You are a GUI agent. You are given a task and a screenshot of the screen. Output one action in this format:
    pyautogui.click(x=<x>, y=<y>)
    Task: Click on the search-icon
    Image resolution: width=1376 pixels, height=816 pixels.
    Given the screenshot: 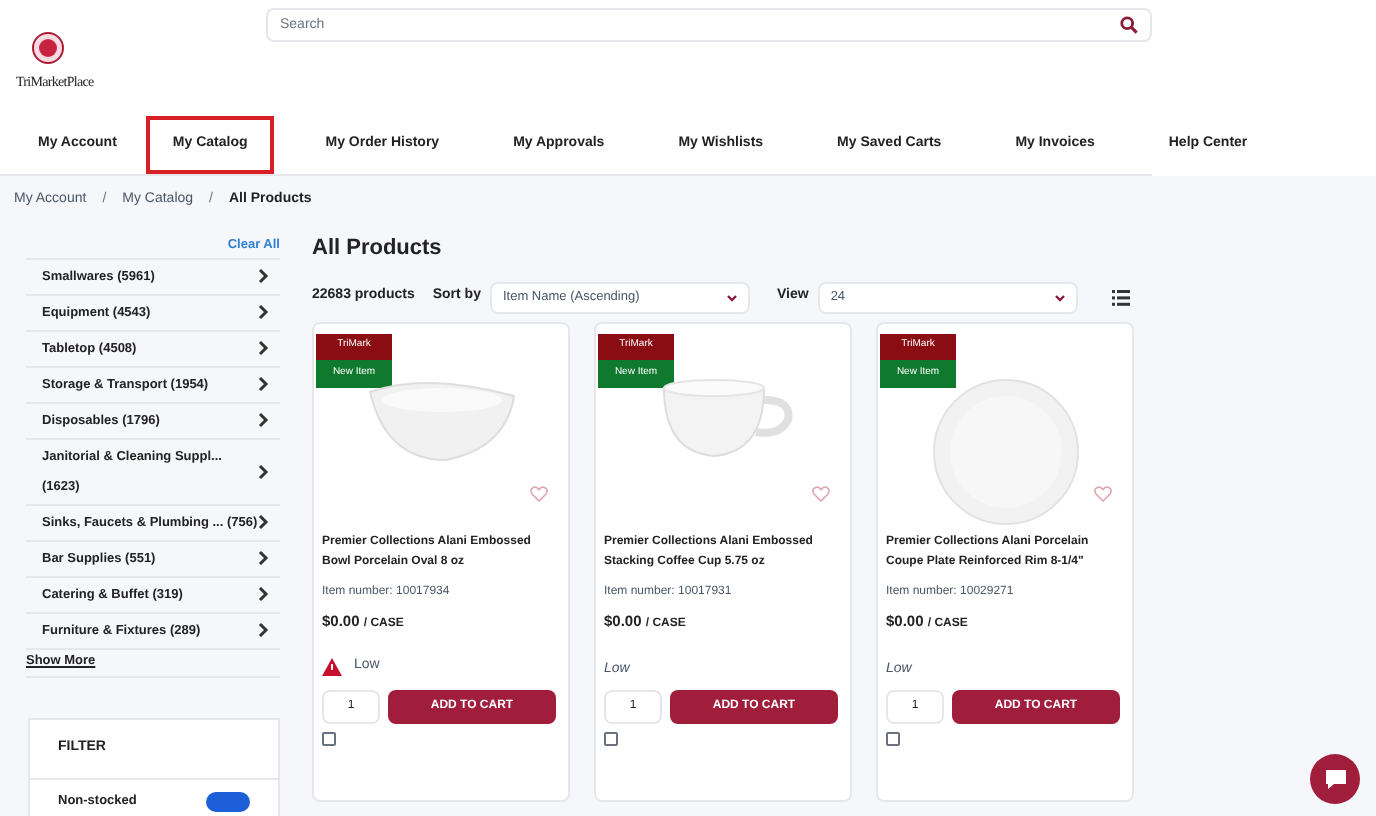 What is the action you would take?
    pyautogui.click(x=1129, y=25)
    